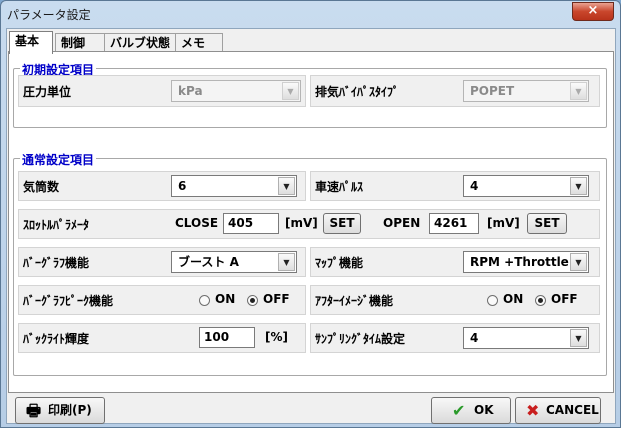 Image resolution: width=621 pixels, height=428 pixels. What do you see at coordinates (474, 186) in the screenshot?
I see `speed-pulse-value: 4` at bounding box center [474, 186].